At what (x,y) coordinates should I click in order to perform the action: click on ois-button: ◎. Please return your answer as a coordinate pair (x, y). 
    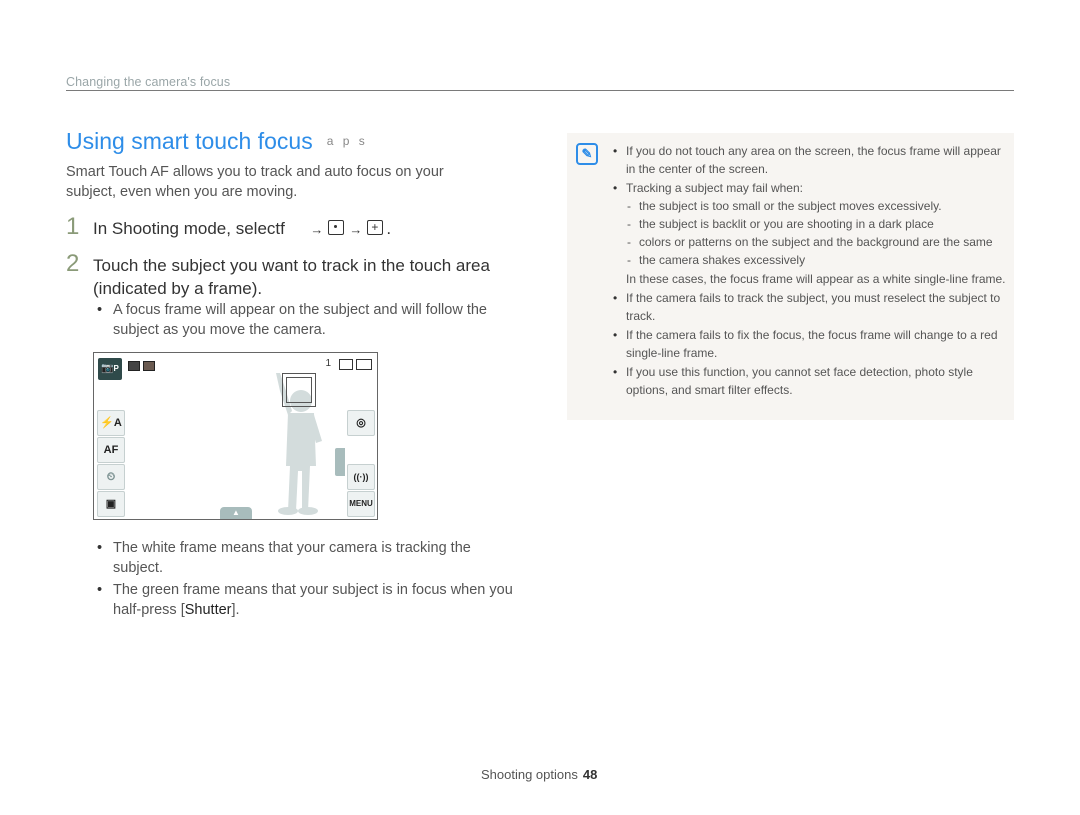
    Looking at the image, I should click on (361, 423).